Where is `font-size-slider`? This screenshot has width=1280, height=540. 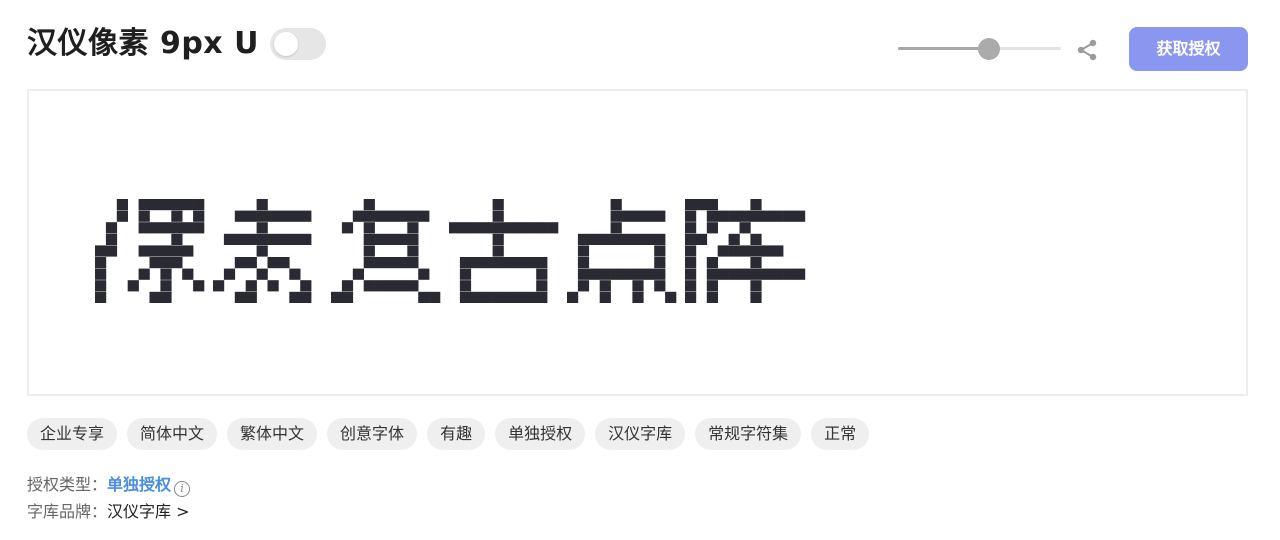 font-size-slider is located at coordinates (979, 49).